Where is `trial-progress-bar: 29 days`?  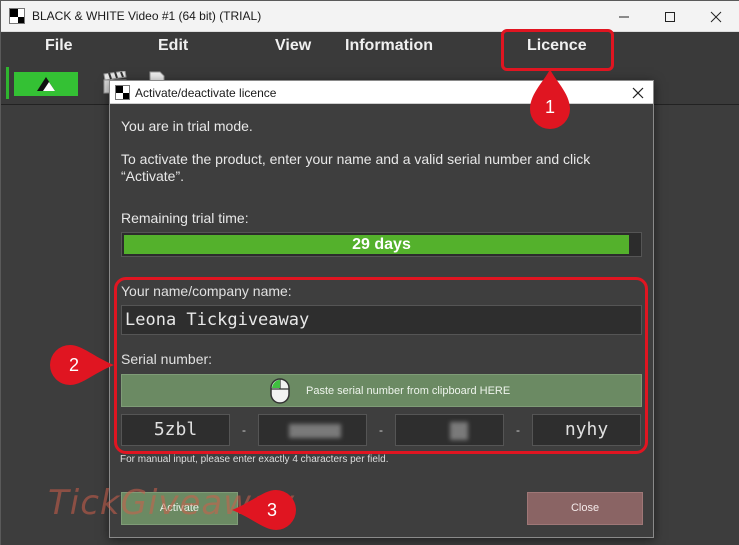
trial-progress-bar: 29 days is located at coordinates (381, 244).